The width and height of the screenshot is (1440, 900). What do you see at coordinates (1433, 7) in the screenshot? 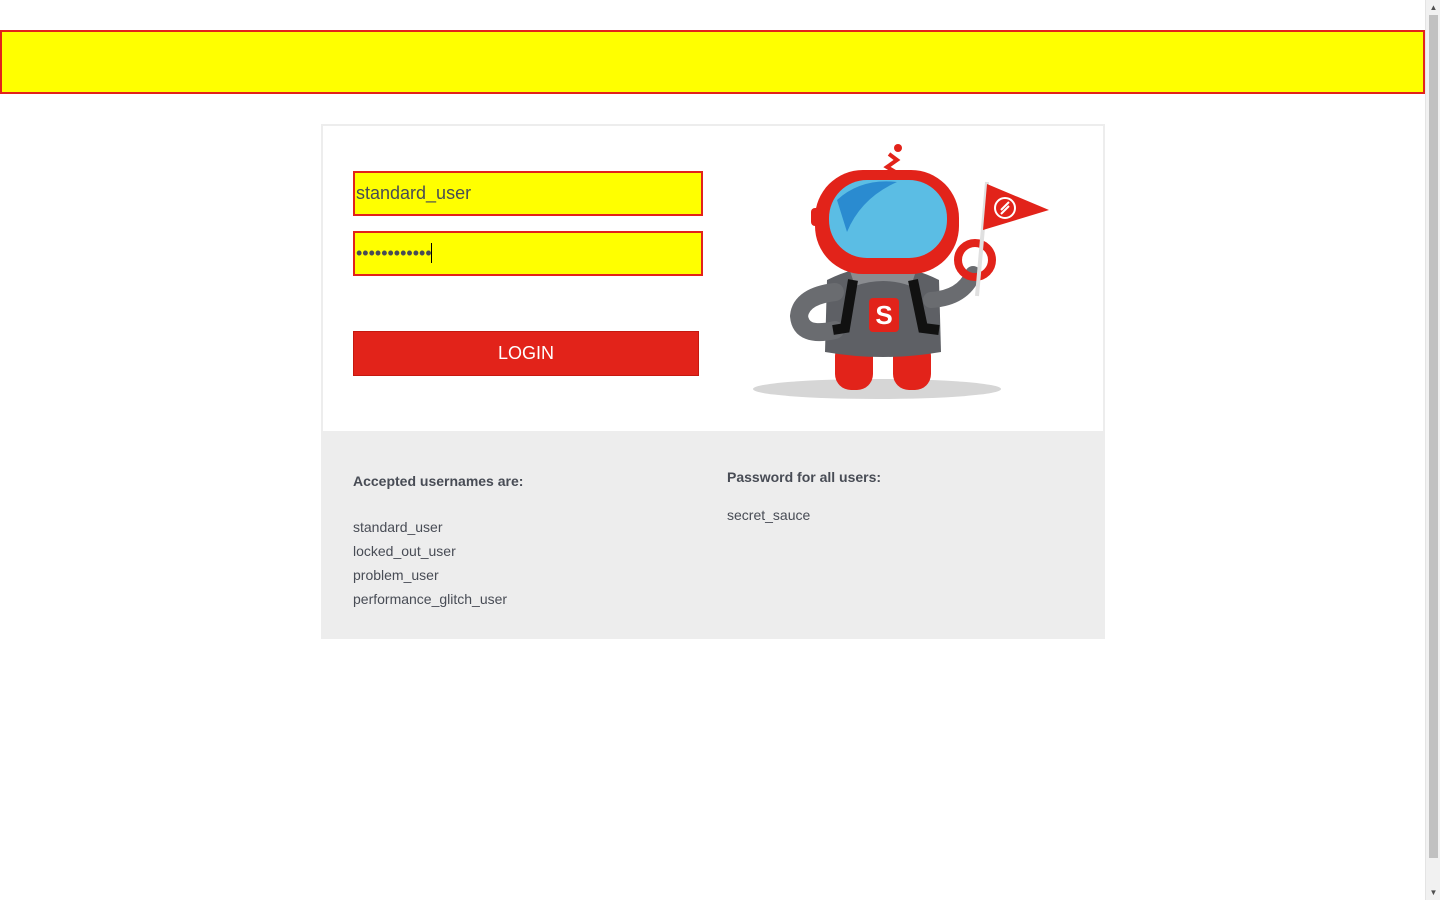
I see `scroll-up-arrow-icon: ▲` at bounding box center [1433, 7].